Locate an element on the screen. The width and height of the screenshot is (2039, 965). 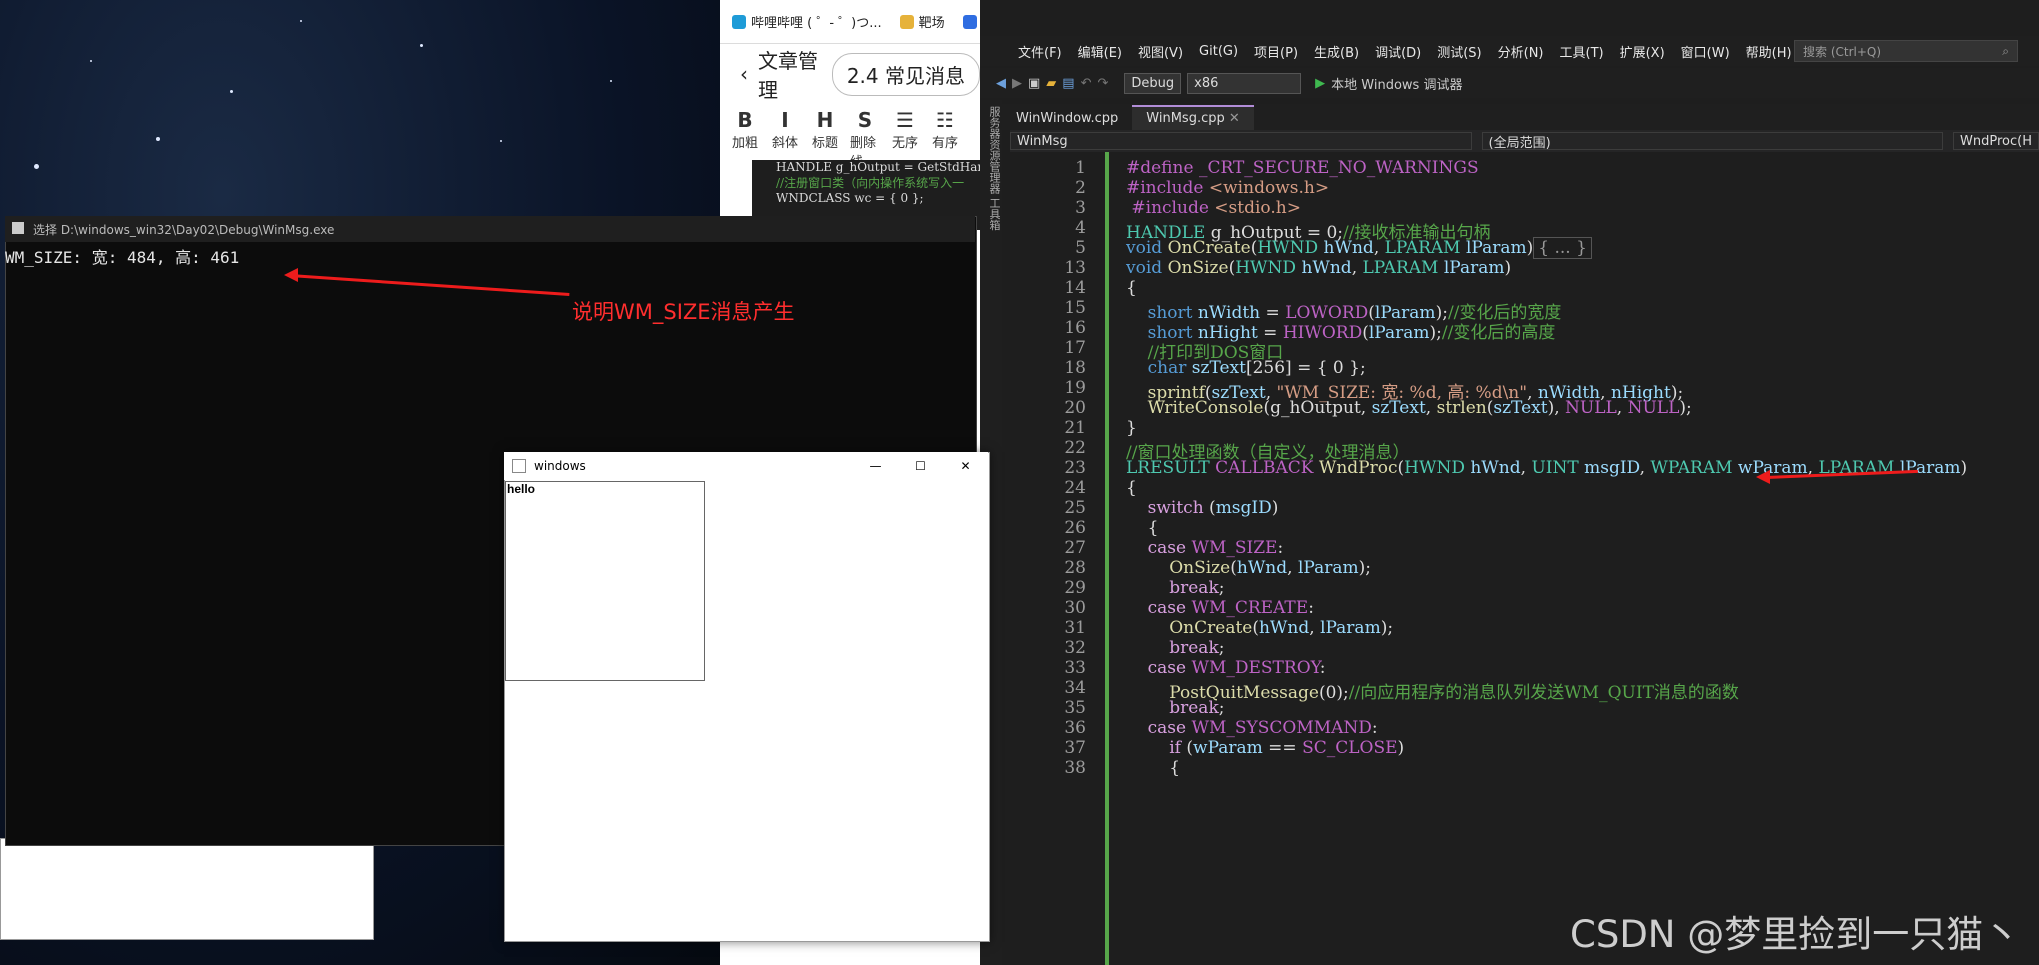
format-button-2: H 标题 is located at coordinates (825, 134).